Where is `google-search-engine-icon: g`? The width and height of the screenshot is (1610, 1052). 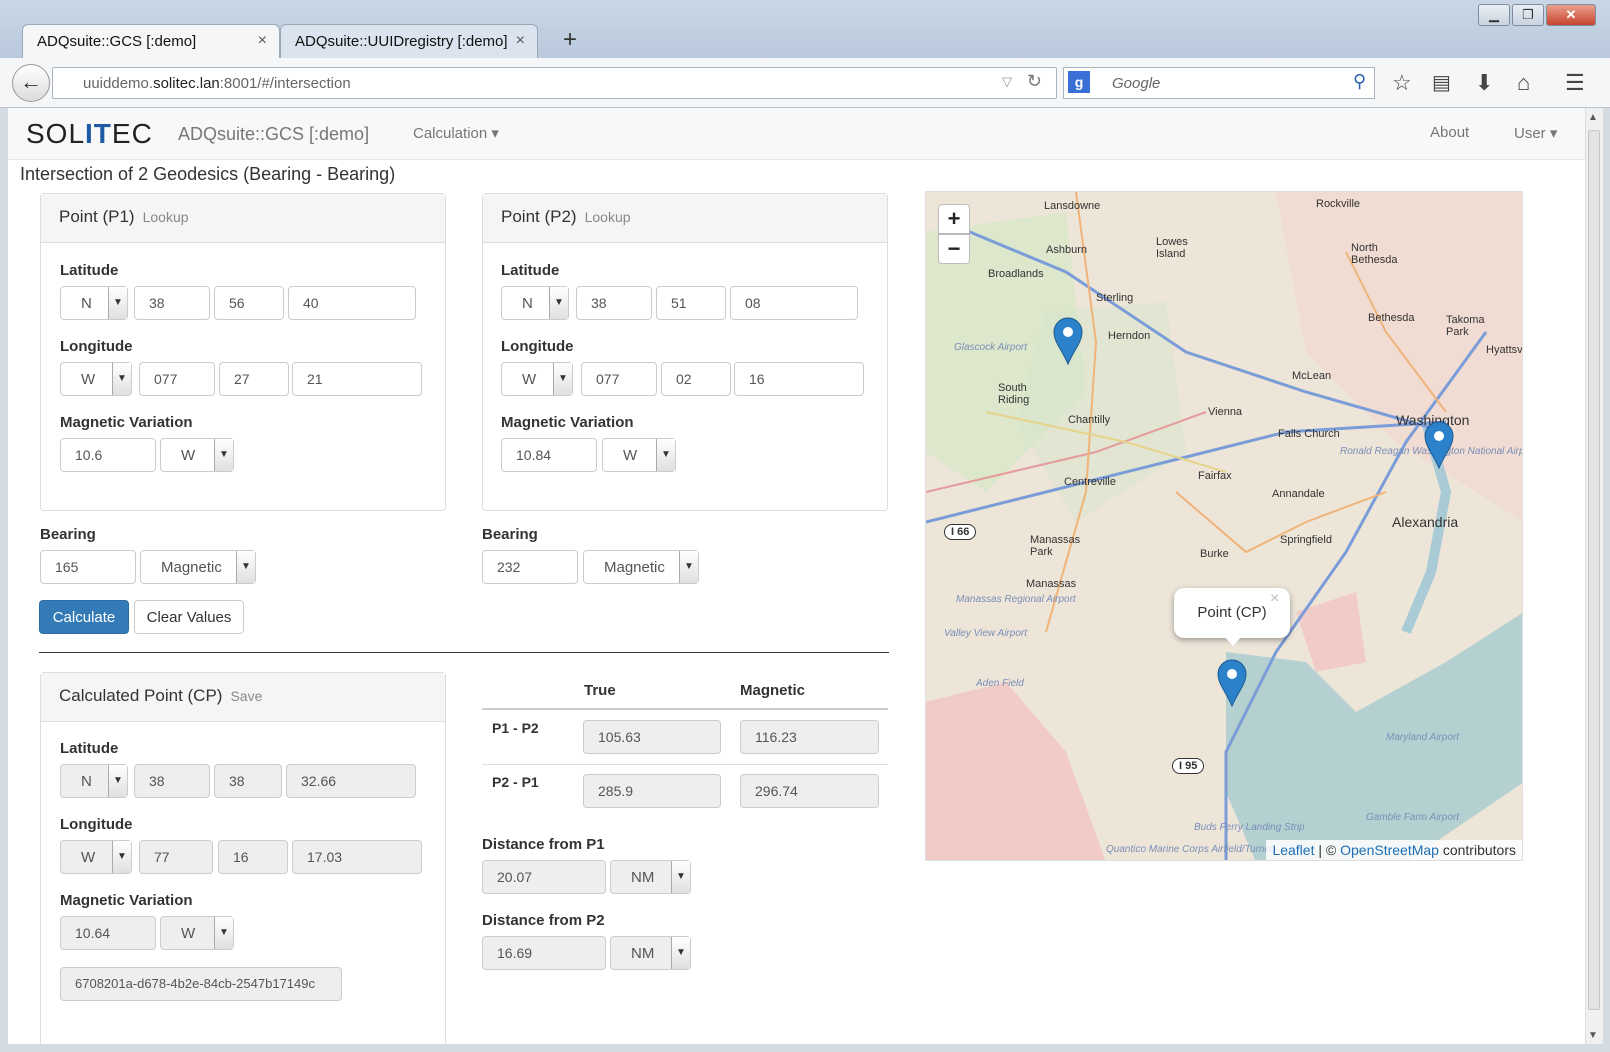
google-search-engine-icon: g is located at coordinates (1079, 82).